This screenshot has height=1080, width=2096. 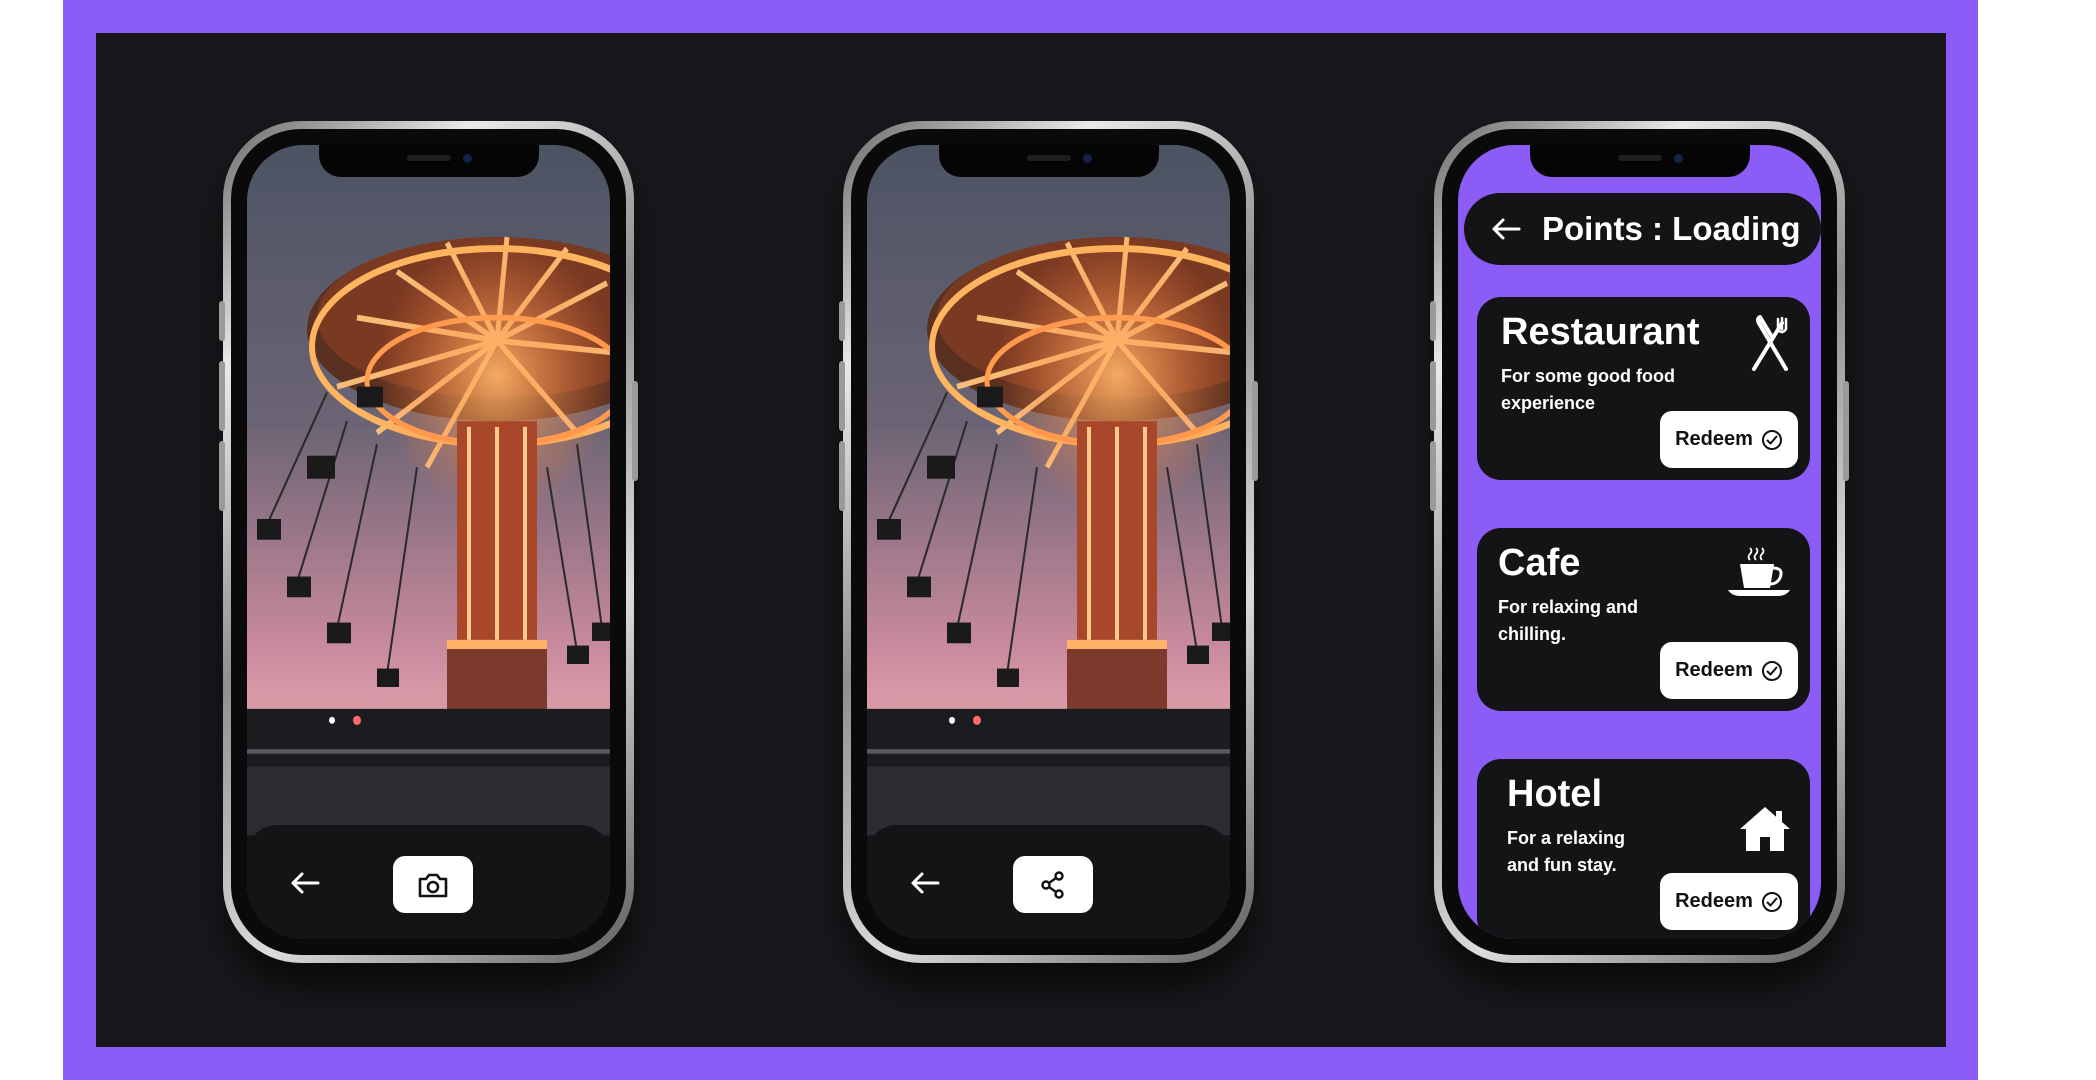 I want to click on house-icon, so click(x=1765, y=829).